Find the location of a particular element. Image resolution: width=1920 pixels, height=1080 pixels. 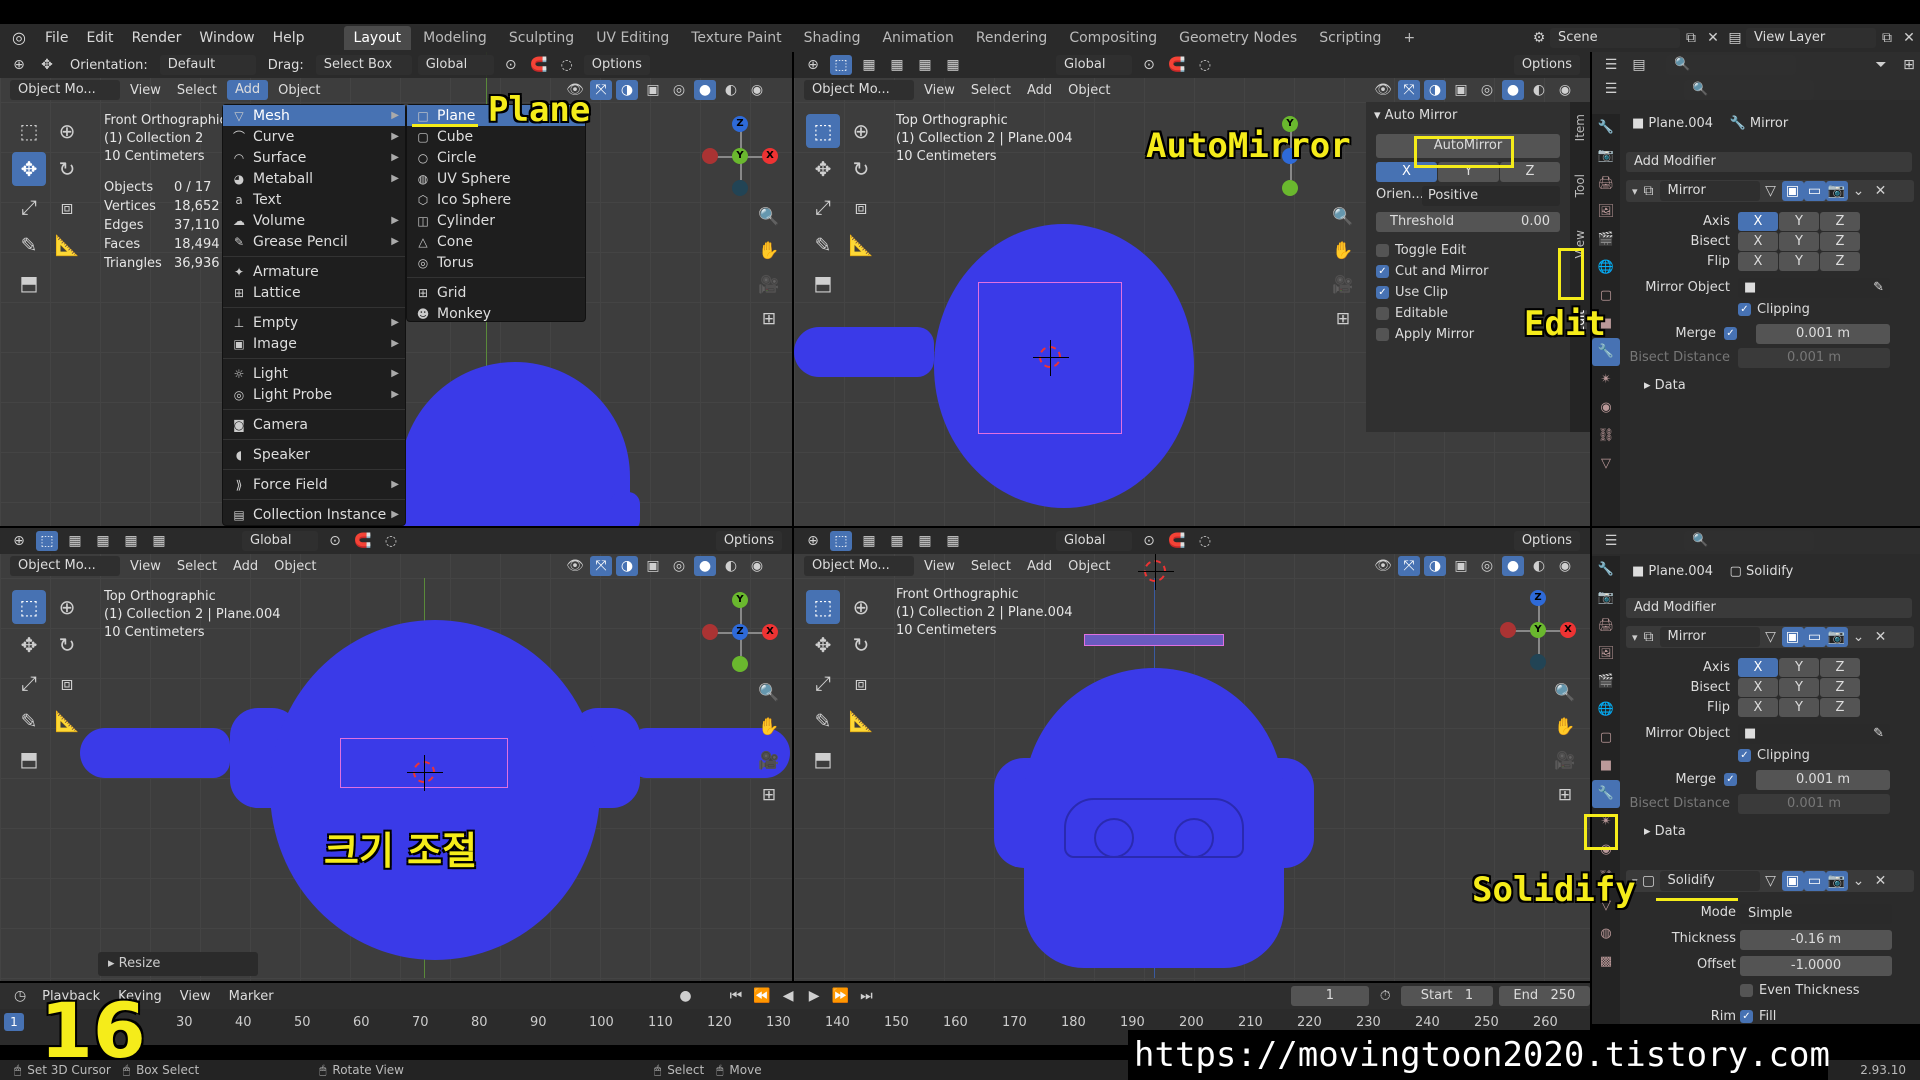

workspace-tab-scripting: Scripting is located at coordinates (1350, 38).